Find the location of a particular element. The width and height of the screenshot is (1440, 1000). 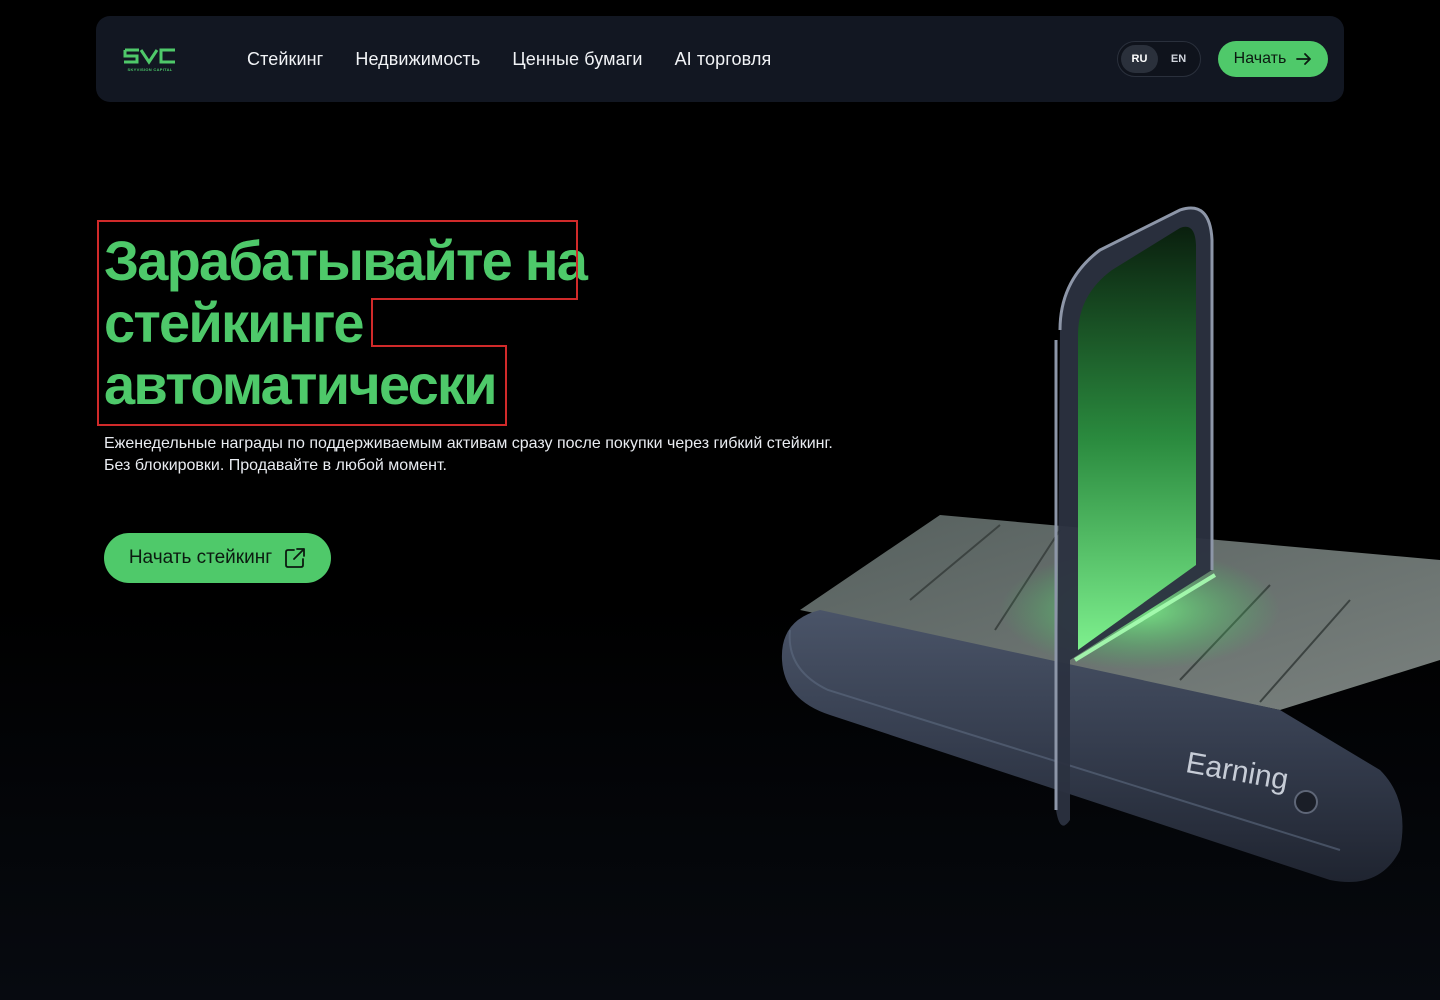

start-staking-button: Начать стейкинг is located at coordinates (217, 558).